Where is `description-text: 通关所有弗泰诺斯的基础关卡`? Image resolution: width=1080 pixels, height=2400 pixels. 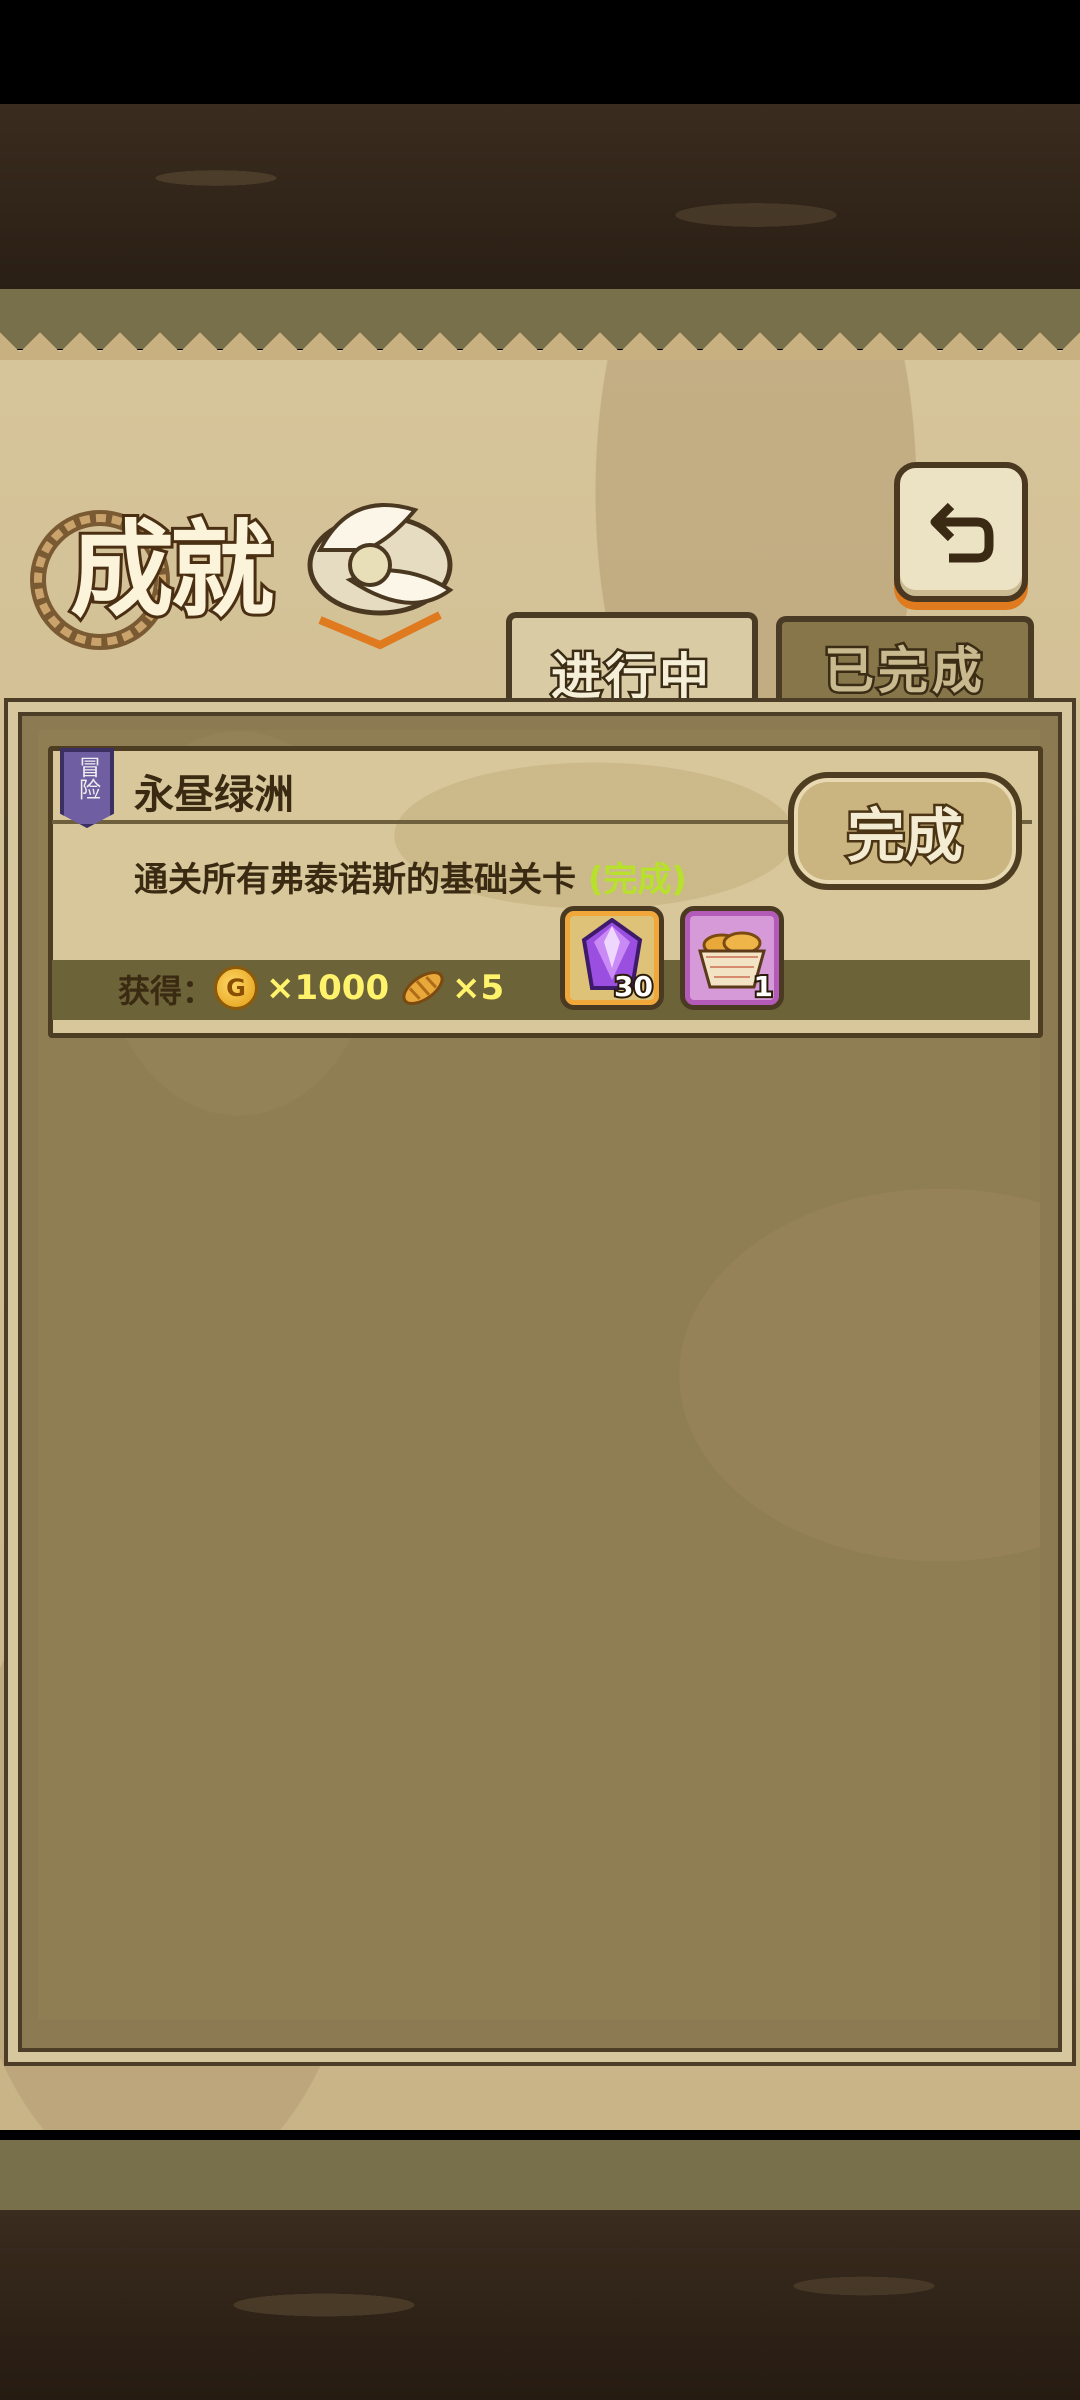 description-text: 通关所有弗泰诺斯的基础关卡 is located at coordinates (355, 880).